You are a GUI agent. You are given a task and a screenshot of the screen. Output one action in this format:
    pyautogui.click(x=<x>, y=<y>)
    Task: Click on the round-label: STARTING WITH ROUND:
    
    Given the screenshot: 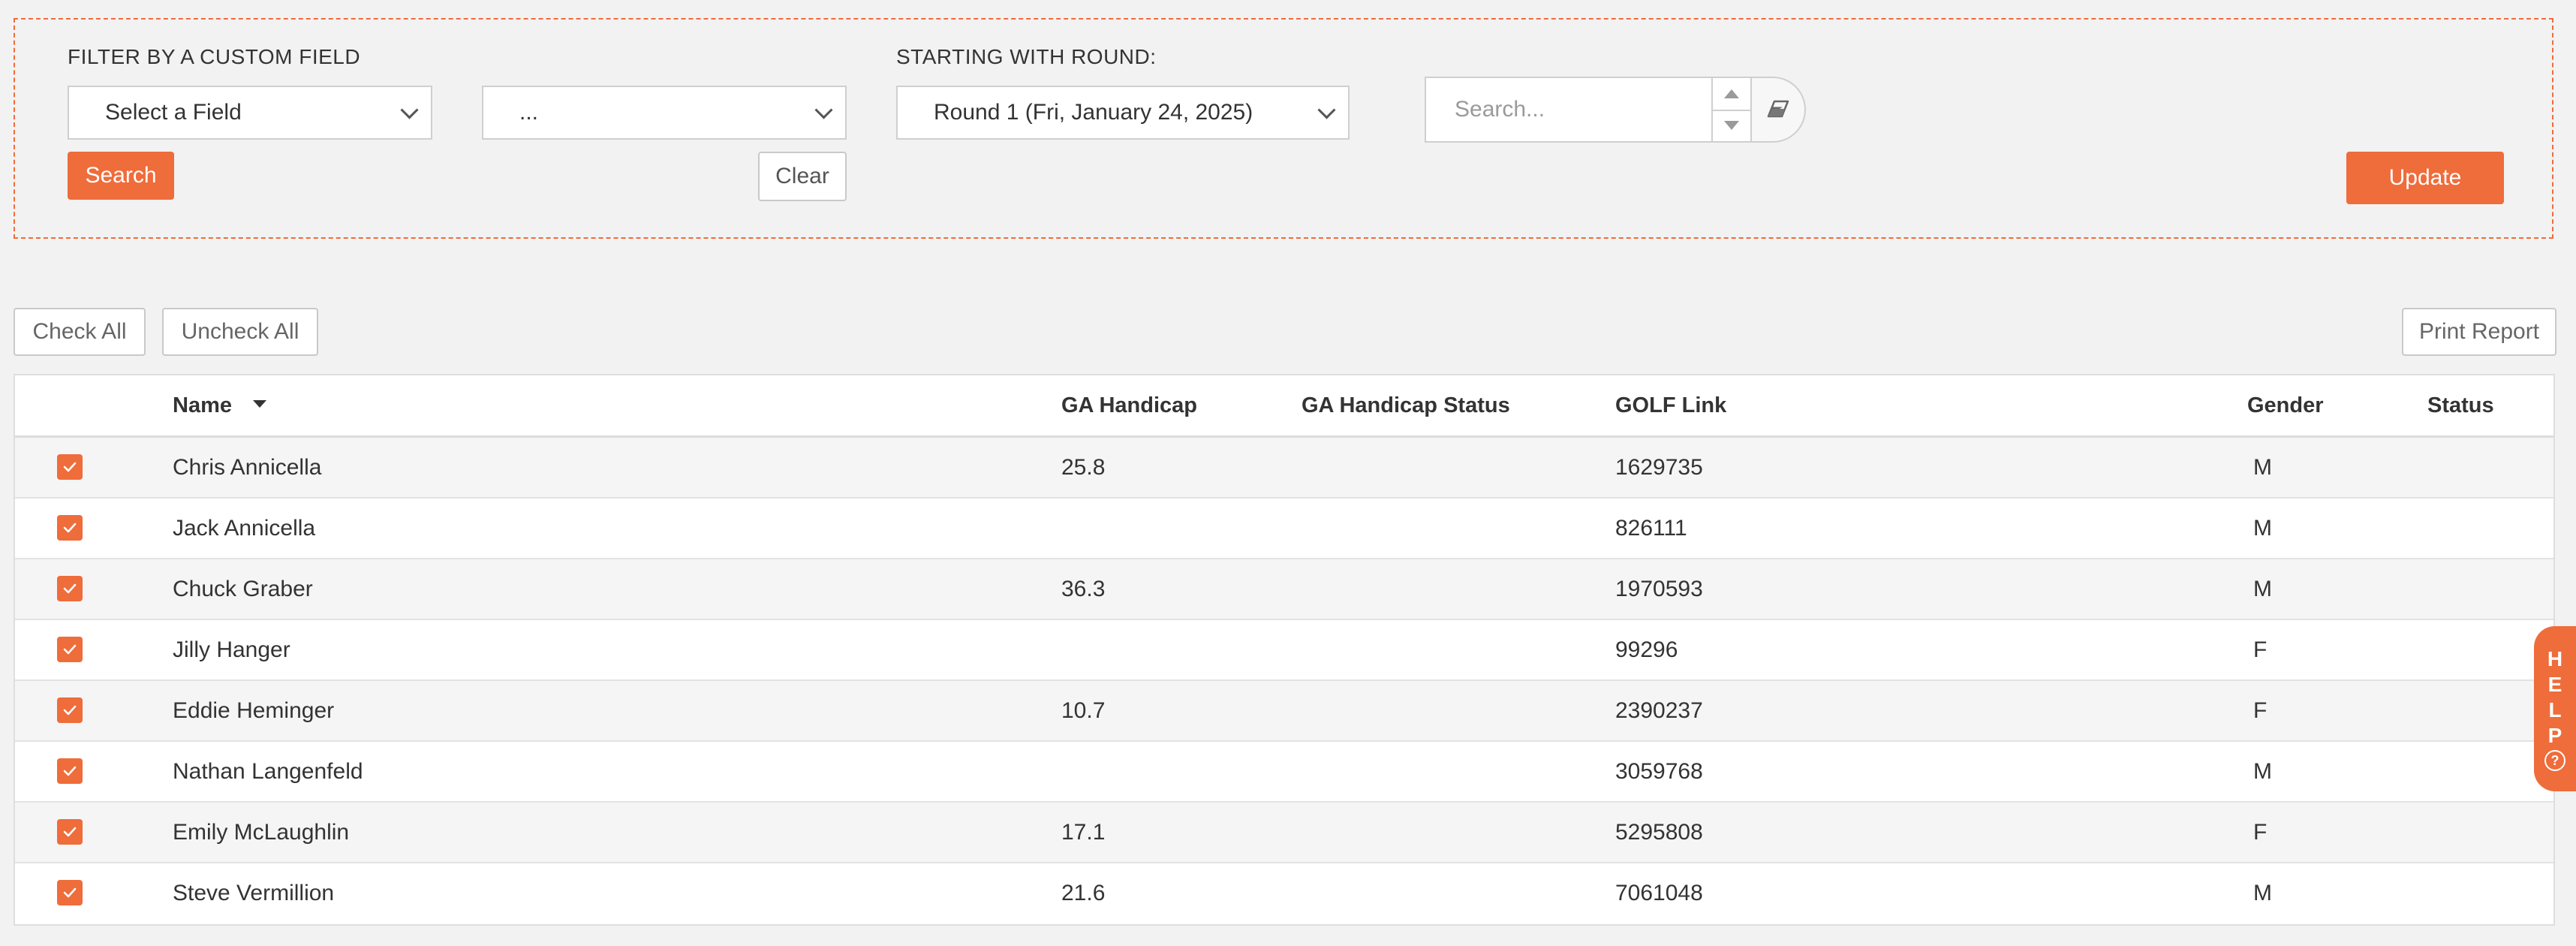 What is the action you would take?
    pyautogui.click(x=1026, y=56)
    